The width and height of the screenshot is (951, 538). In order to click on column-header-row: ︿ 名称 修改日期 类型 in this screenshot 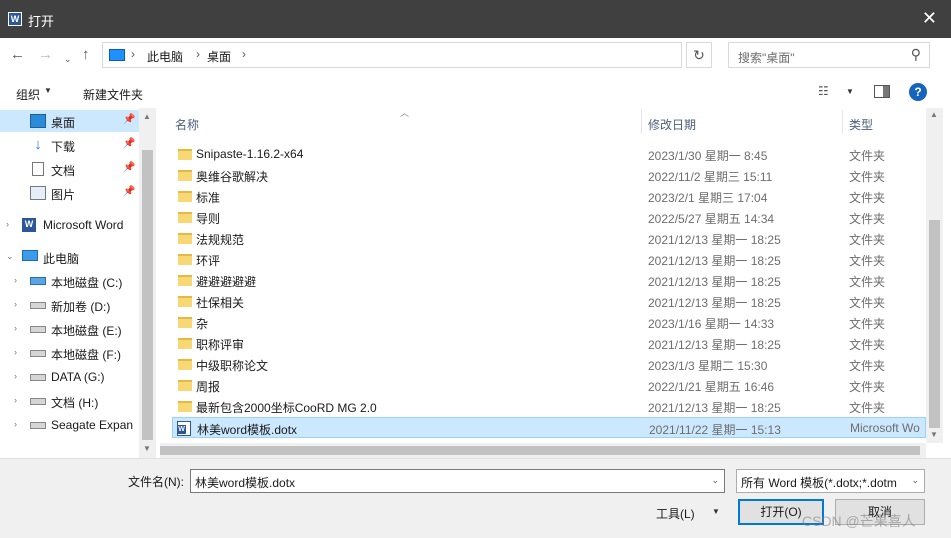, I will do `click(543, 122)`.